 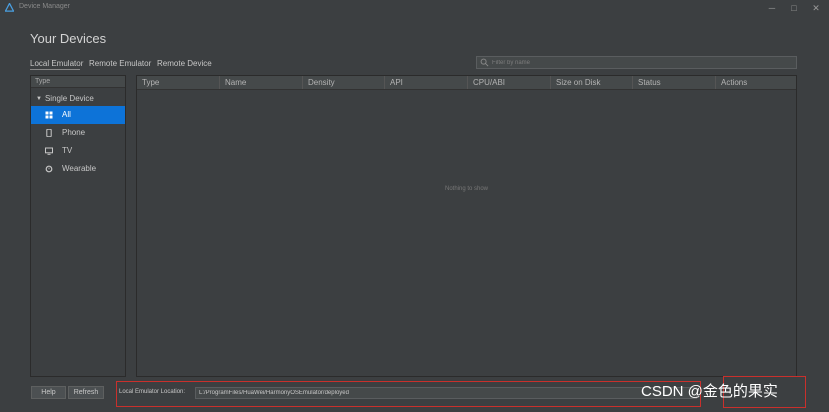 I want to click on filter-input, so click(x=642, y=62).